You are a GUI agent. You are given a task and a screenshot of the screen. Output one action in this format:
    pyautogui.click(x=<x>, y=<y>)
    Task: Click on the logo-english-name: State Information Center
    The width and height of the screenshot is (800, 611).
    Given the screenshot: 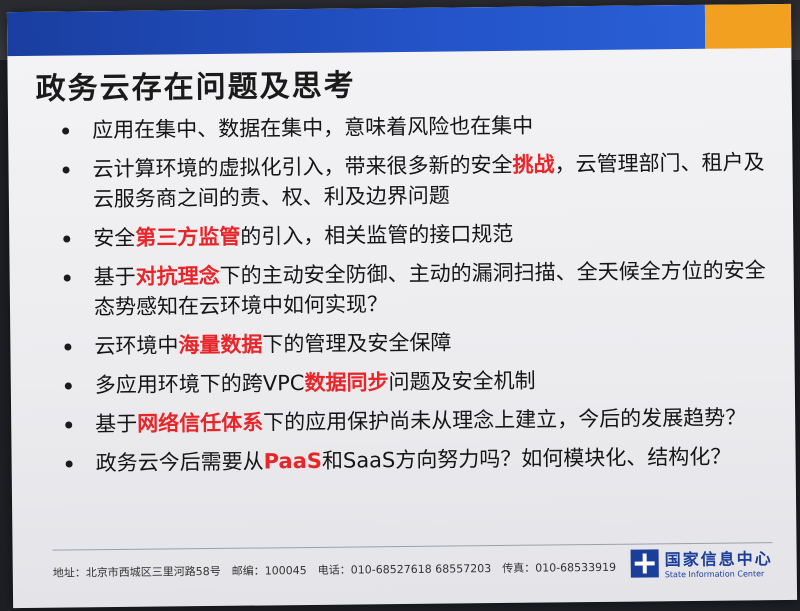 What is the action you would take?
    pyautogui.click(x=714, y=574)
    